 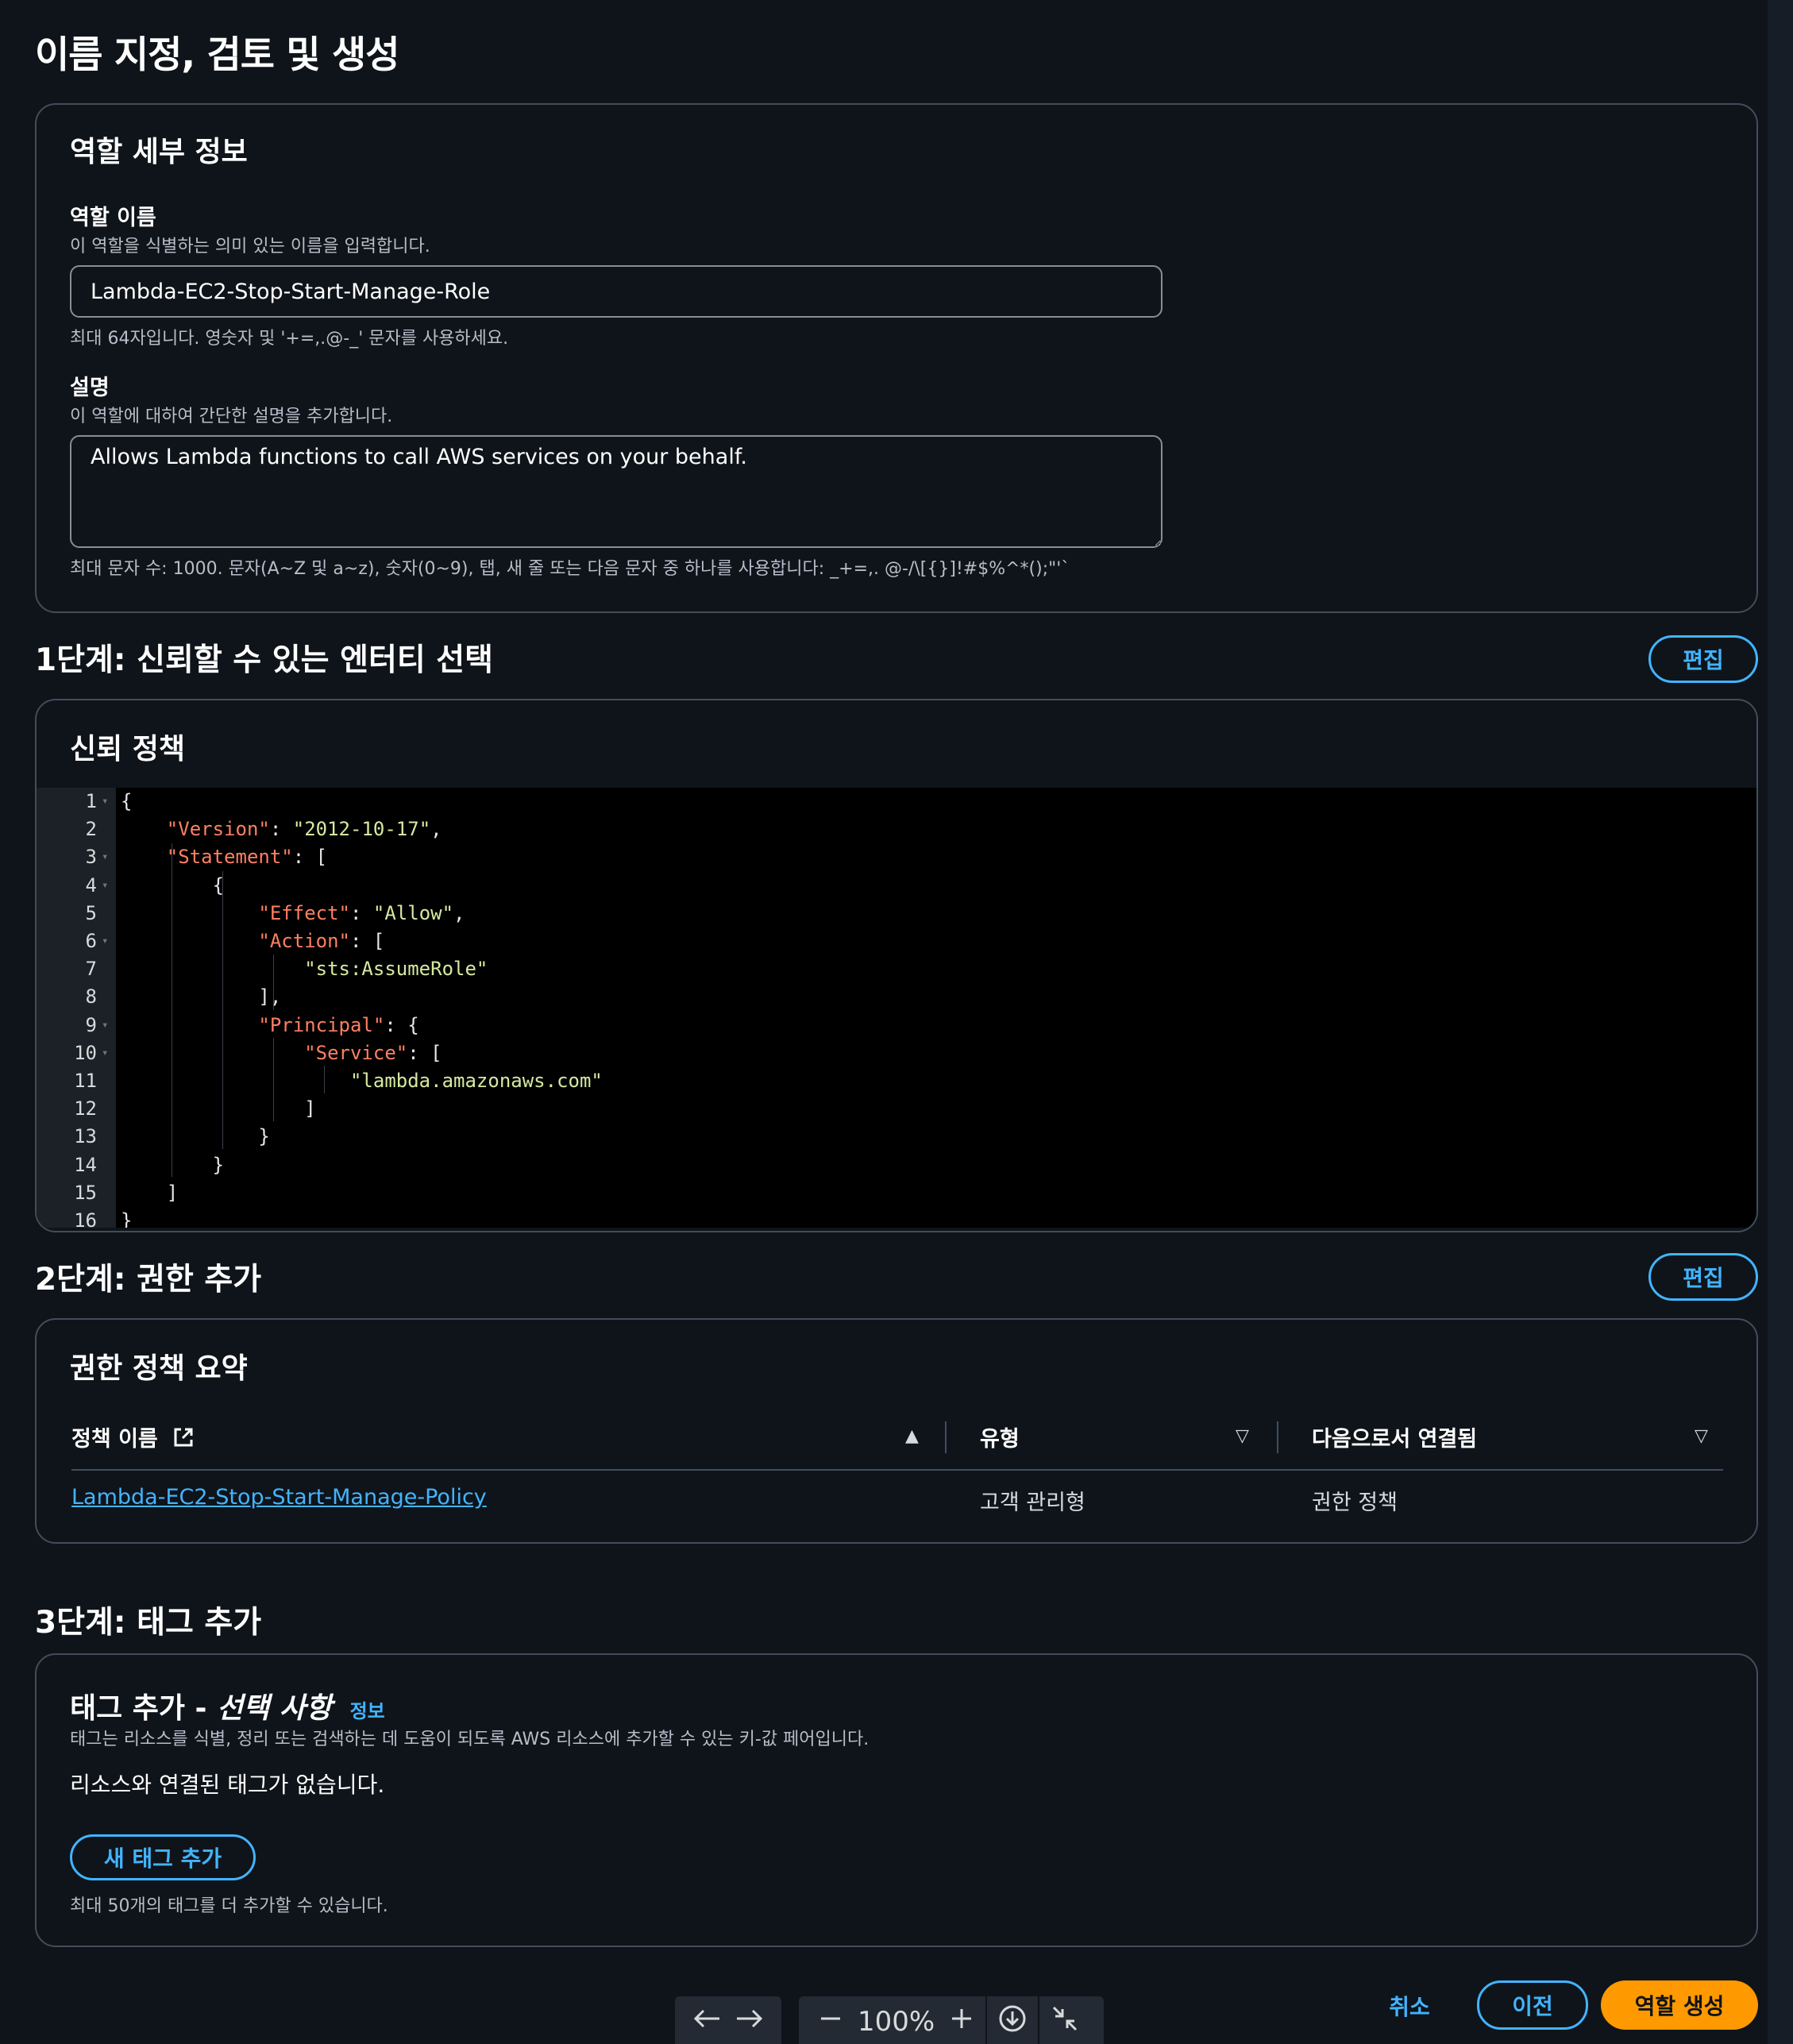 What do you see at coordinates (91, 829) in the screenshot?
I see `line-number: 2` at bounding box center [91, 829].